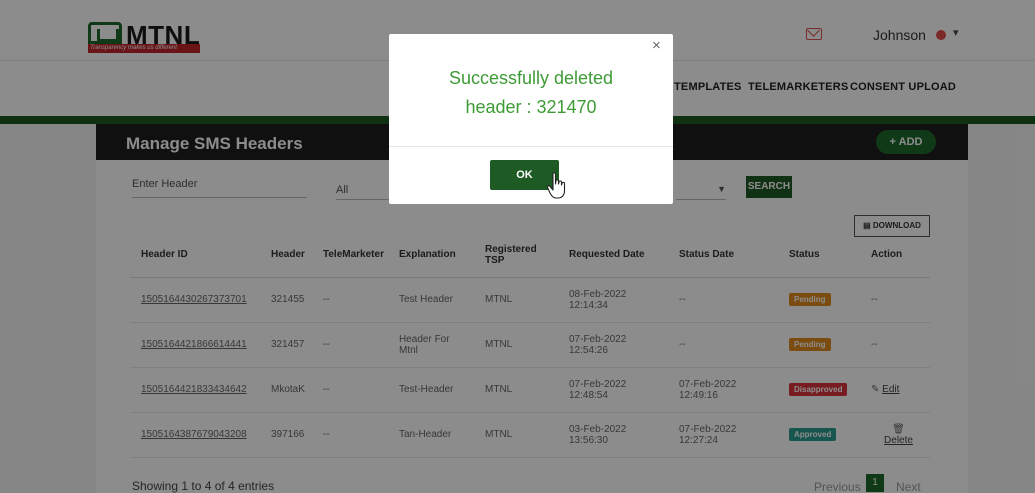 The height and width of the screenshot is (493, 1035). I want to click on success-message-line2: header : 321470, so click(531, 107).